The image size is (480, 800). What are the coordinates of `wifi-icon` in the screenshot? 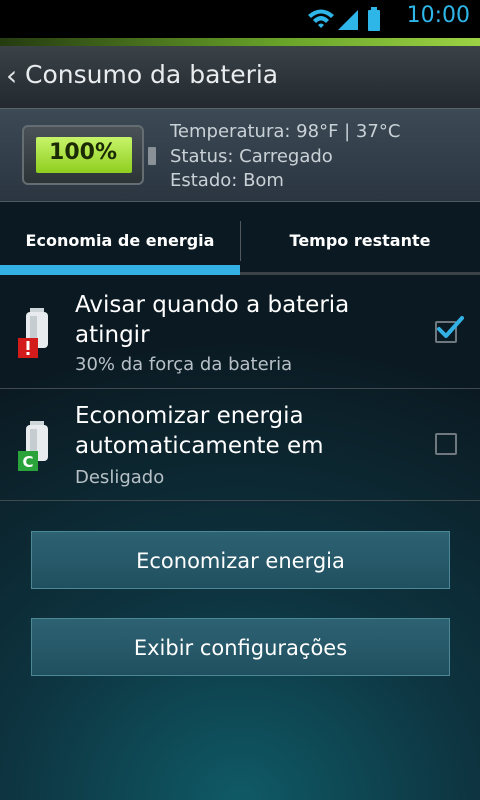 It's located at (321, 18).